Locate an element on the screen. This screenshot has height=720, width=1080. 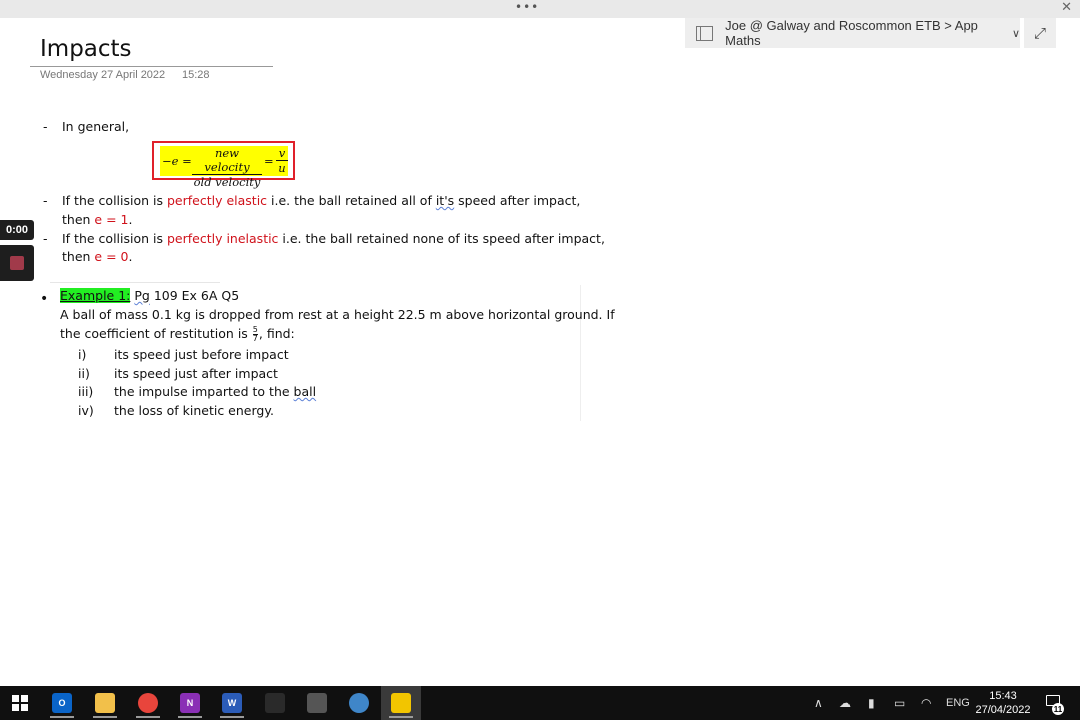
fraction-numerator: new velocity is located at coordinates (227, 160).